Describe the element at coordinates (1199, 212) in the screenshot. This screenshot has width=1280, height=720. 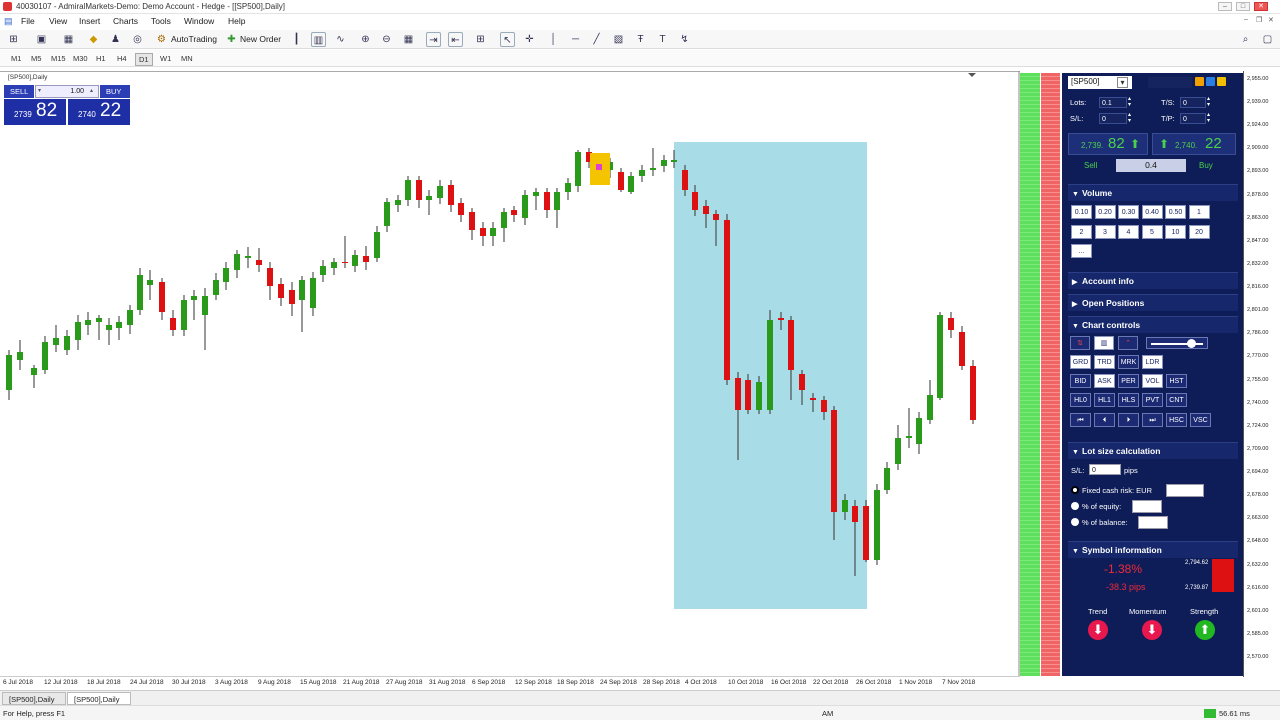
I see `volume-button: 1` at that location.